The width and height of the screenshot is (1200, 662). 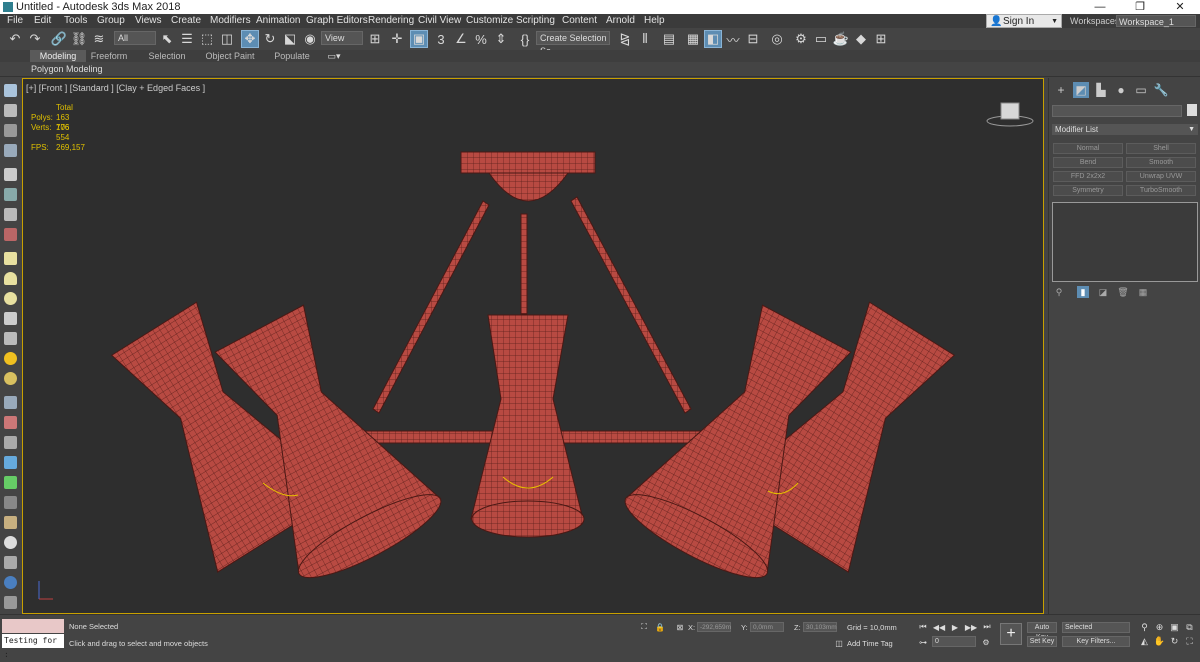 What do you see at coordinates (10, 278) in the screenshot?
I see `cone-primitive-icon` at bounding box center [10, 278].